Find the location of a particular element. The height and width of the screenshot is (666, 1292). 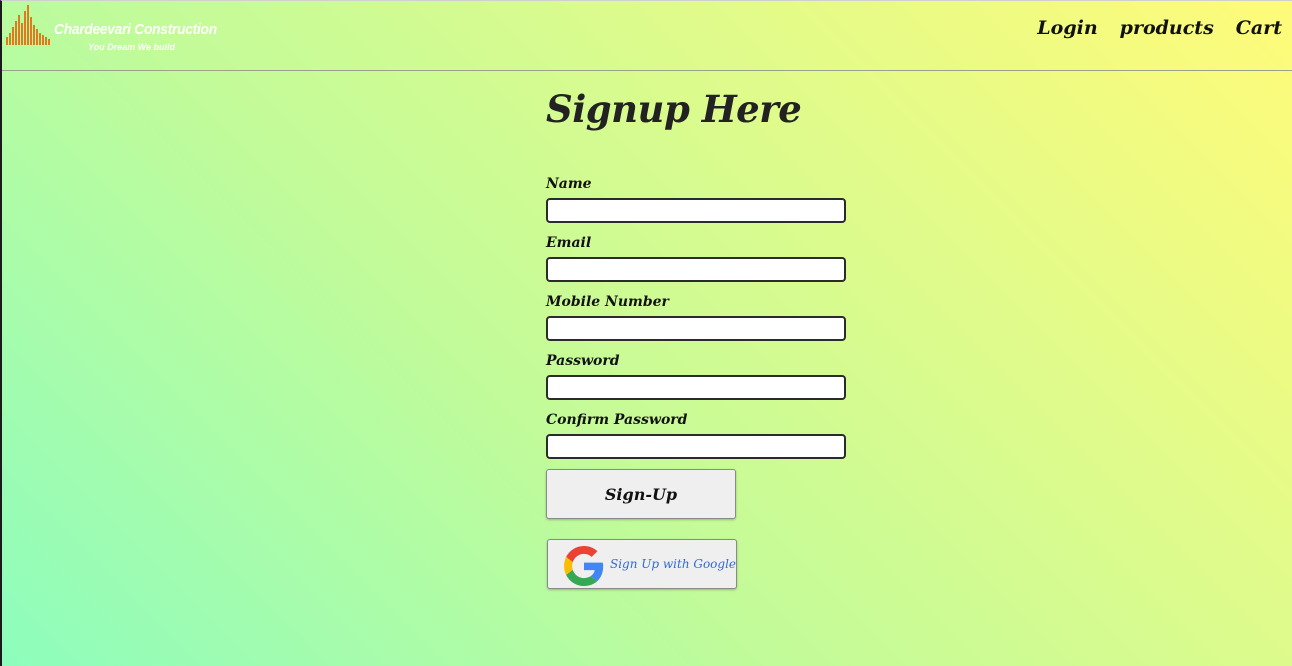

mobile-number-label: Mobile Number is located at coordinates (607, 302).